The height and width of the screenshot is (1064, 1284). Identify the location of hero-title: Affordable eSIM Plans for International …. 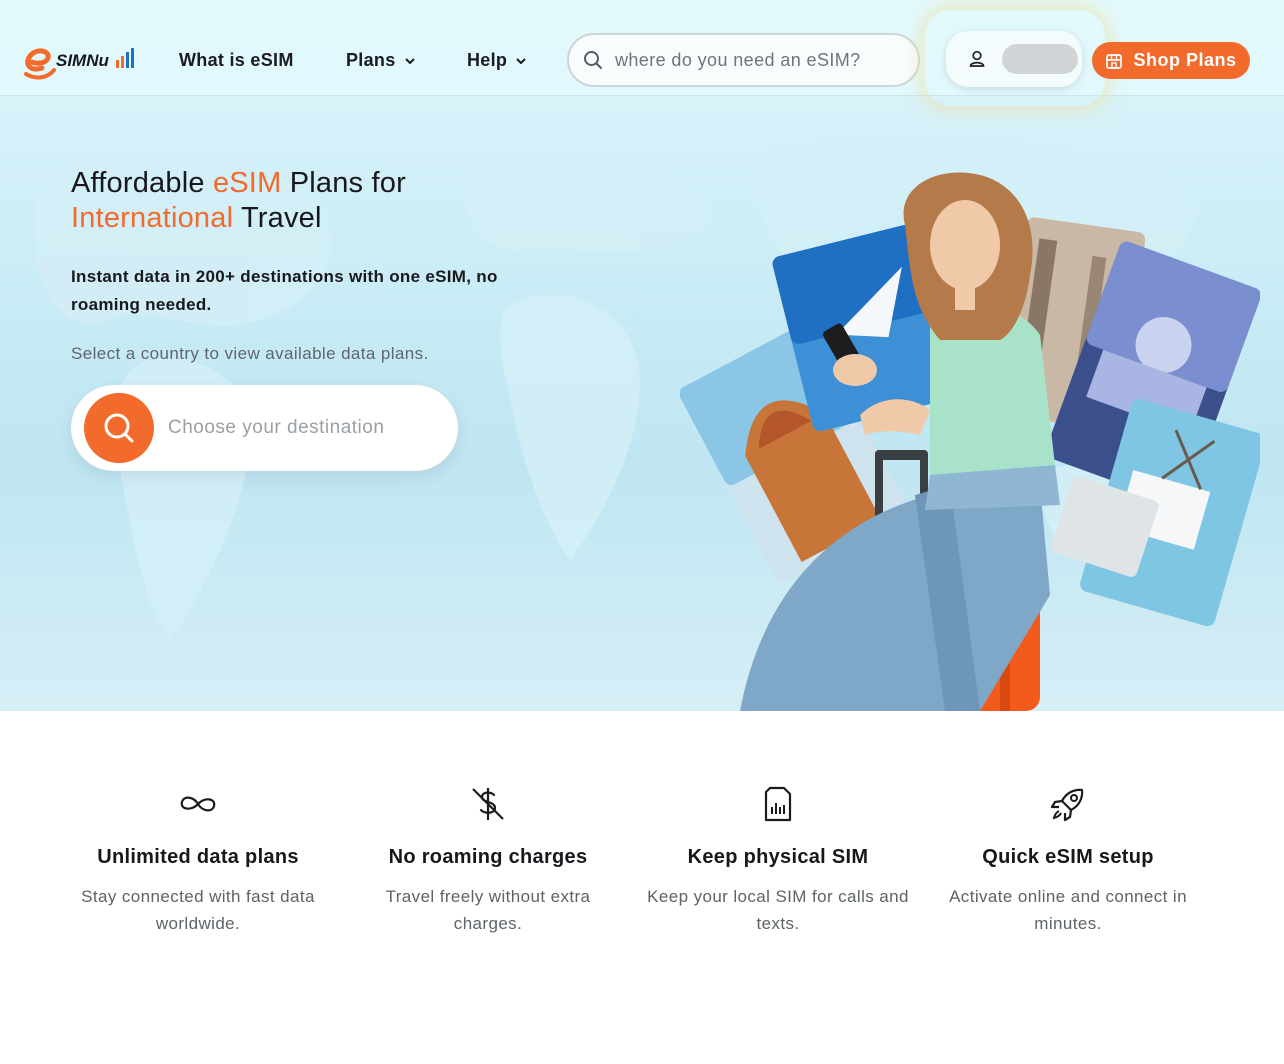
(238, 200).